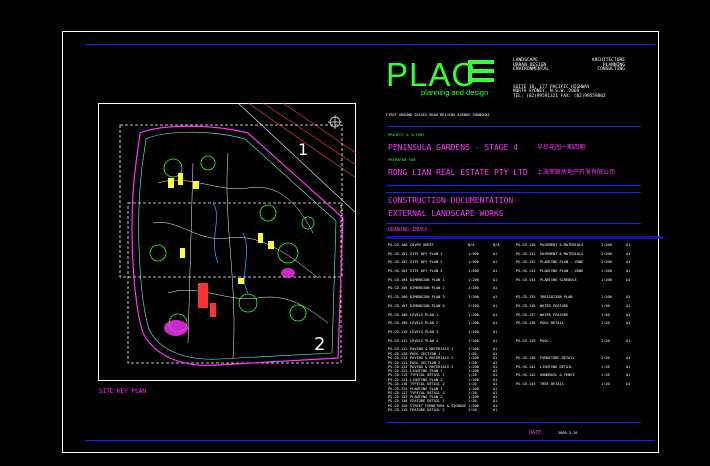 This screenshot has height=466, width=710. I want to click on index-cell: PLANTING PLAN 2, so click(426, 397).